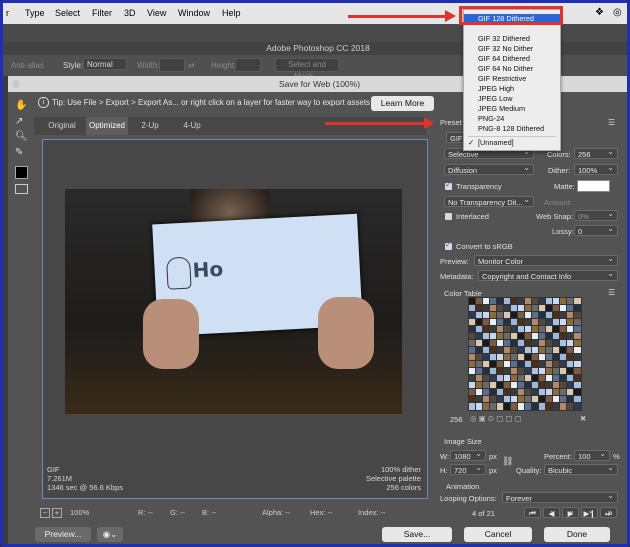 Image resolution: width=630 pixels, height=547 pixels. Describe the element at coordinates (19, 121) in the screenshot. I see `slice-select-tool-icon: ↗` at that location.